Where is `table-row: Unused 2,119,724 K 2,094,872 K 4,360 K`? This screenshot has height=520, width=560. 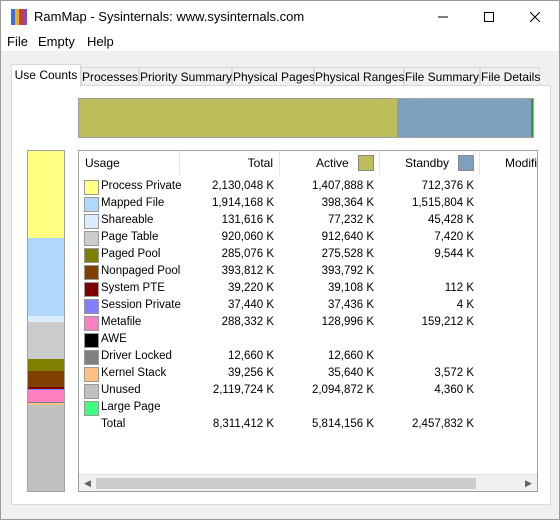 table-row: Unused 2,119,724 K 2,094,872 K 4,360 K is located at coordinates (308, 391).